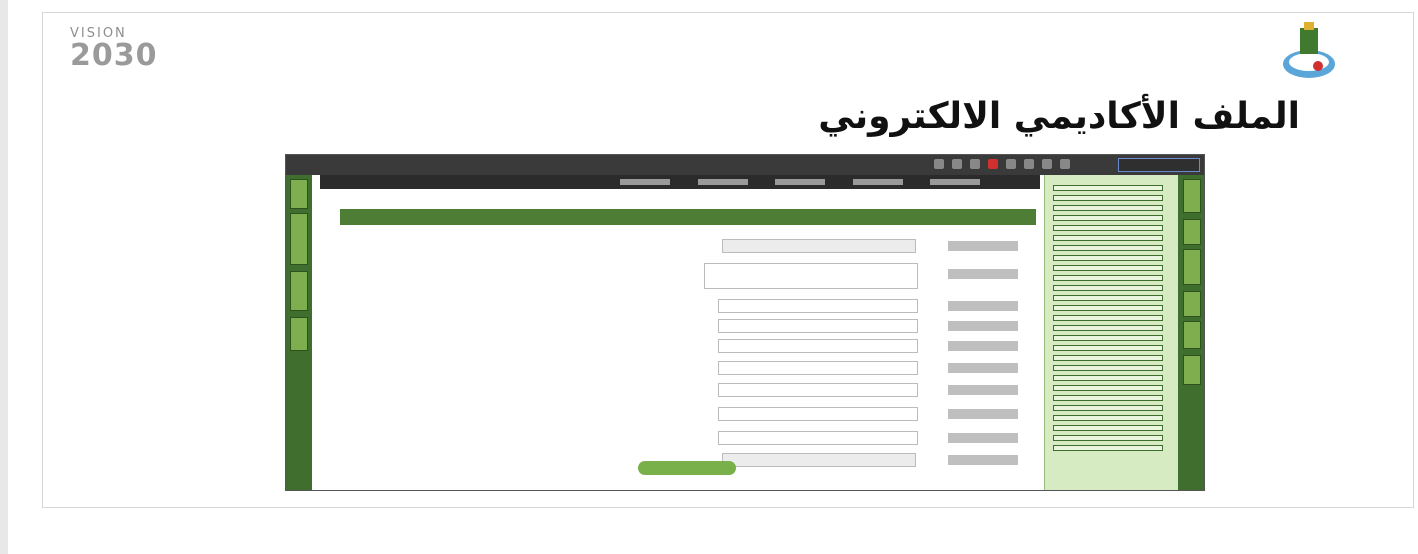 The height and width of the screenshot is (554, 1418). What do you see at coordinates (688, 217) in the screenshot?
I see `form-panel-header` at bounding box center [688, 217].